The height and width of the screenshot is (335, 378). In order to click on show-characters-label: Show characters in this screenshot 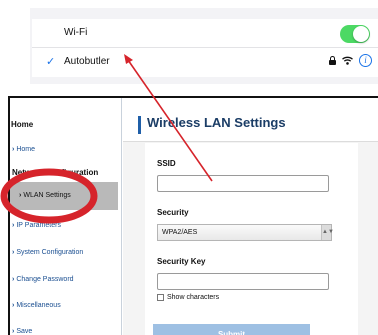, I will do `click(193, 297)`.